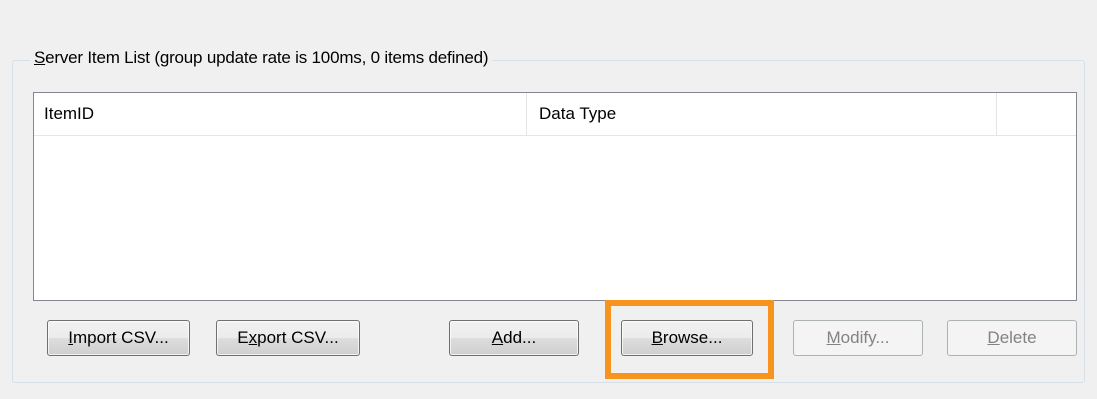  Describe the element at coordinates (40, 57) in the screenshot. I see `title-mnemonic: S` at that location.